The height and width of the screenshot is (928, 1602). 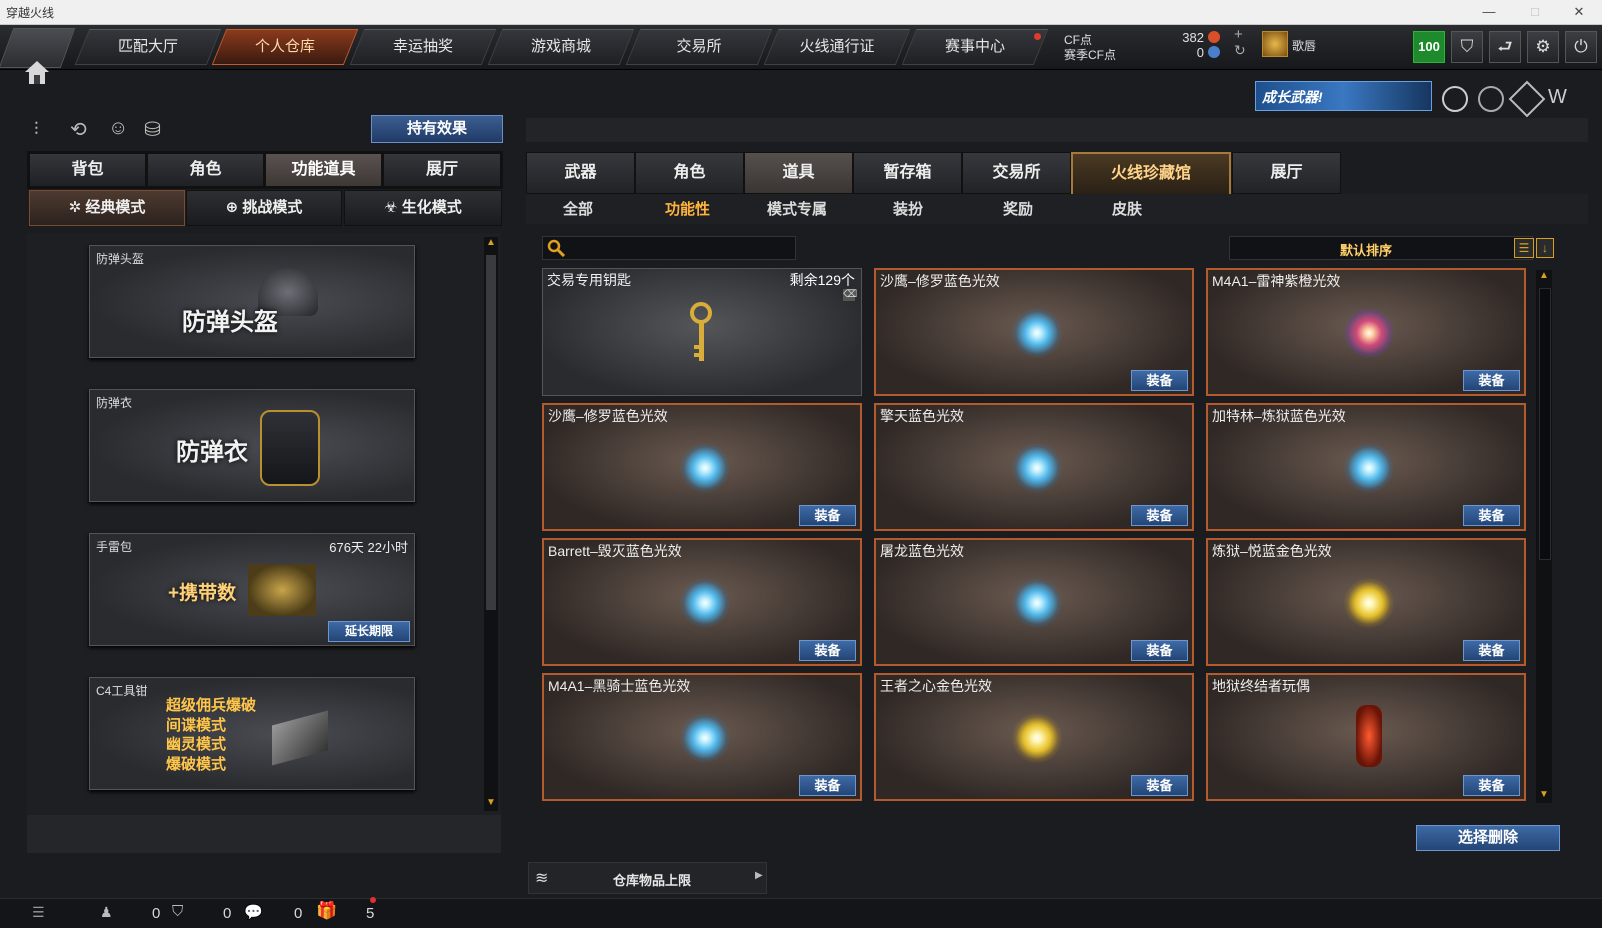 What do you see at coordinates (669, 248) in the screenshot?
I see `search-input` at bounding box center [669, 248].